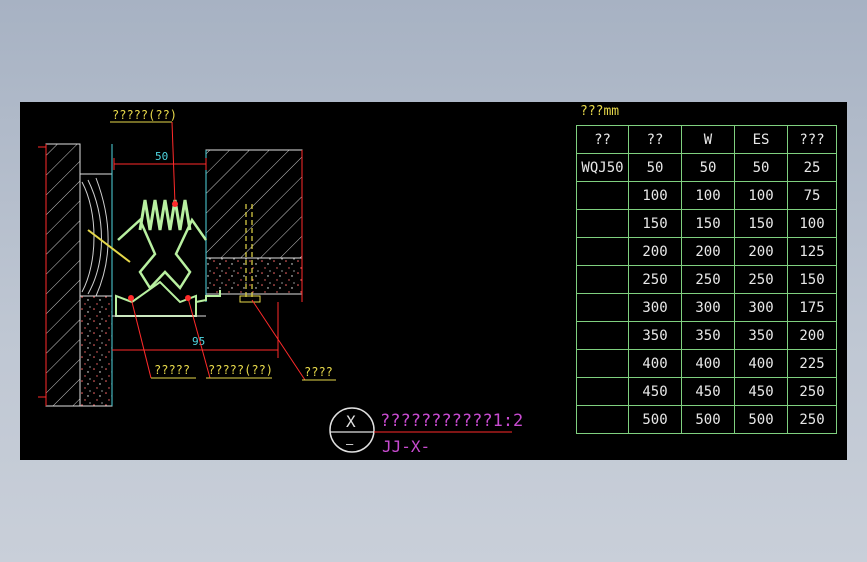 Image resolution: width=867 pixels, height=562 pixels. I want to click on left-wall, so click(75, 275).